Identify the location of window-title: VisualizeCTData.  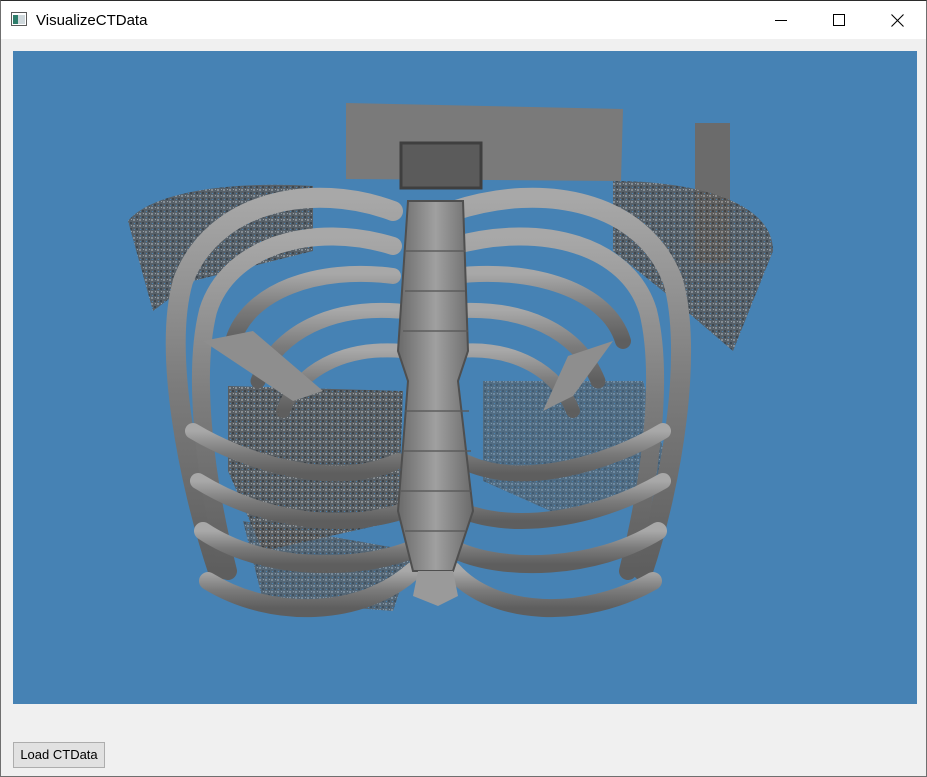
(92, 20).